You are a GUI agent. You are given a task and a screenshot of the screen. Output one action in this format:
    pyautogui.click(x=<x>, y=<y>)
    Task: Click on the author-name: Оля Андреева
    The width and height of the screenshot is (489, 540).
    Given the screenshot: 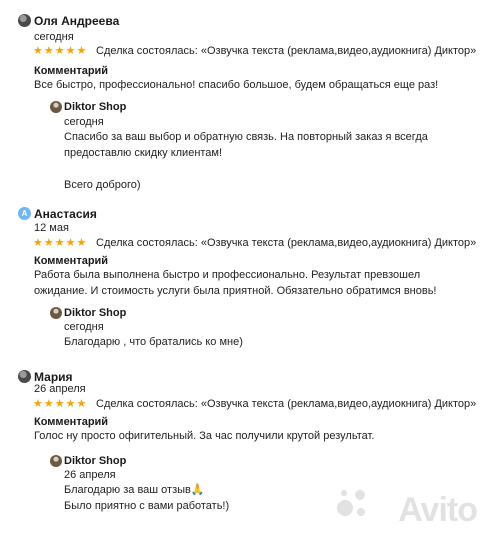 What is the action you would take?
    pyautogui.click(x=76, y=21)
    